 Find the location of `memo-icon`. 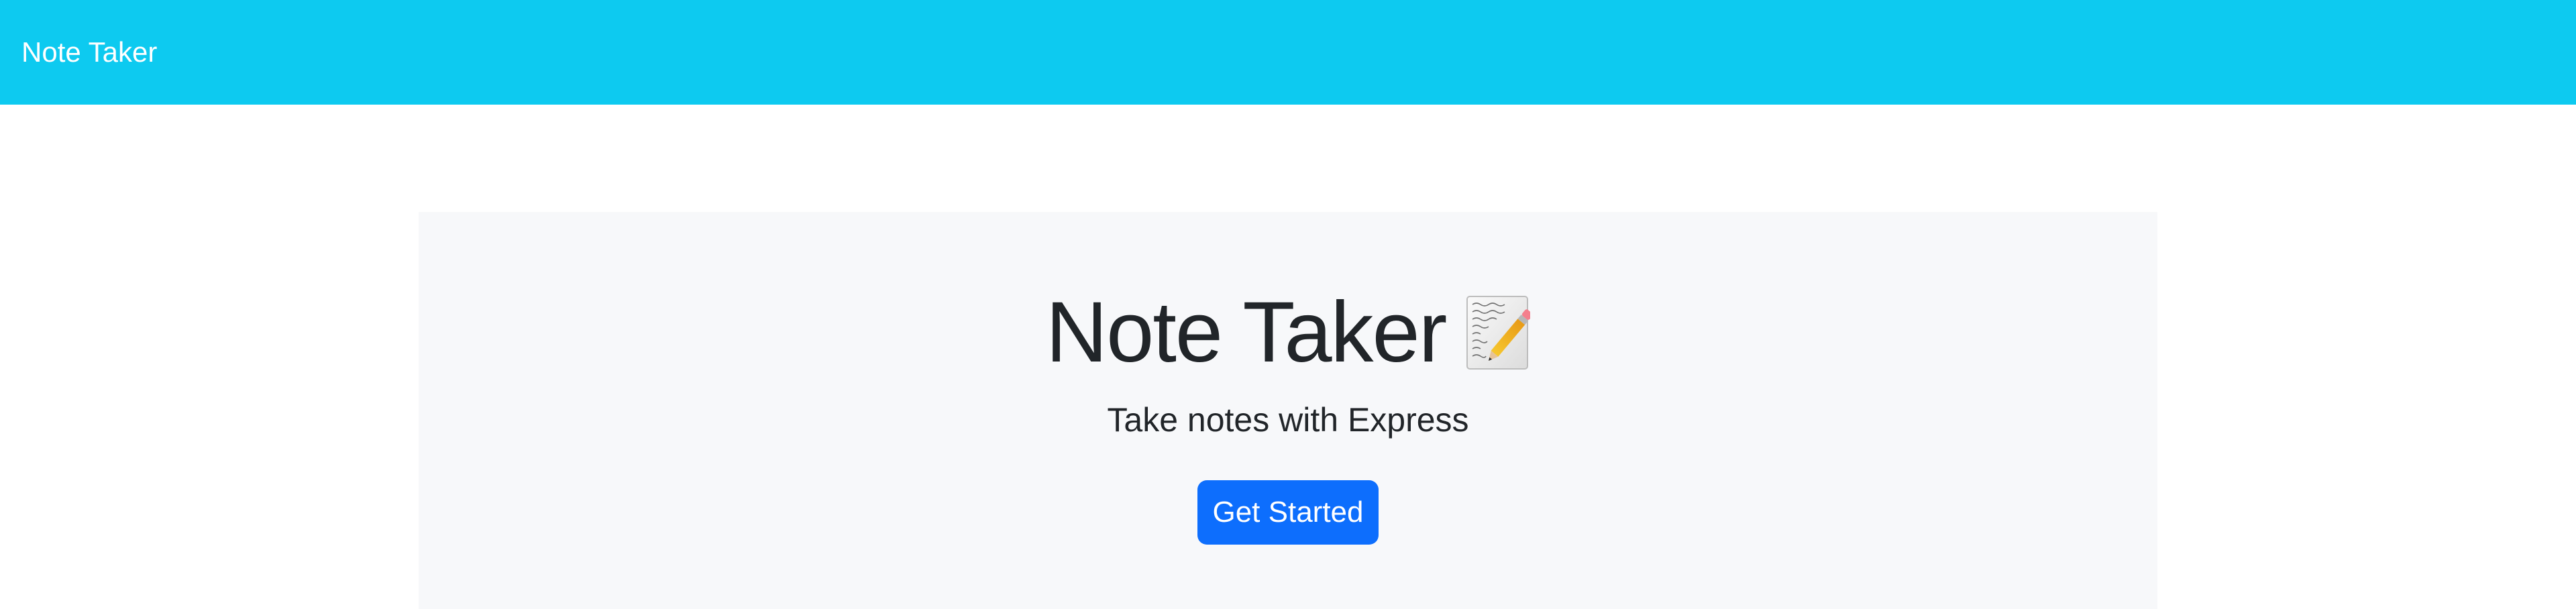

memo-icon is located at coordinates (1500, 332).